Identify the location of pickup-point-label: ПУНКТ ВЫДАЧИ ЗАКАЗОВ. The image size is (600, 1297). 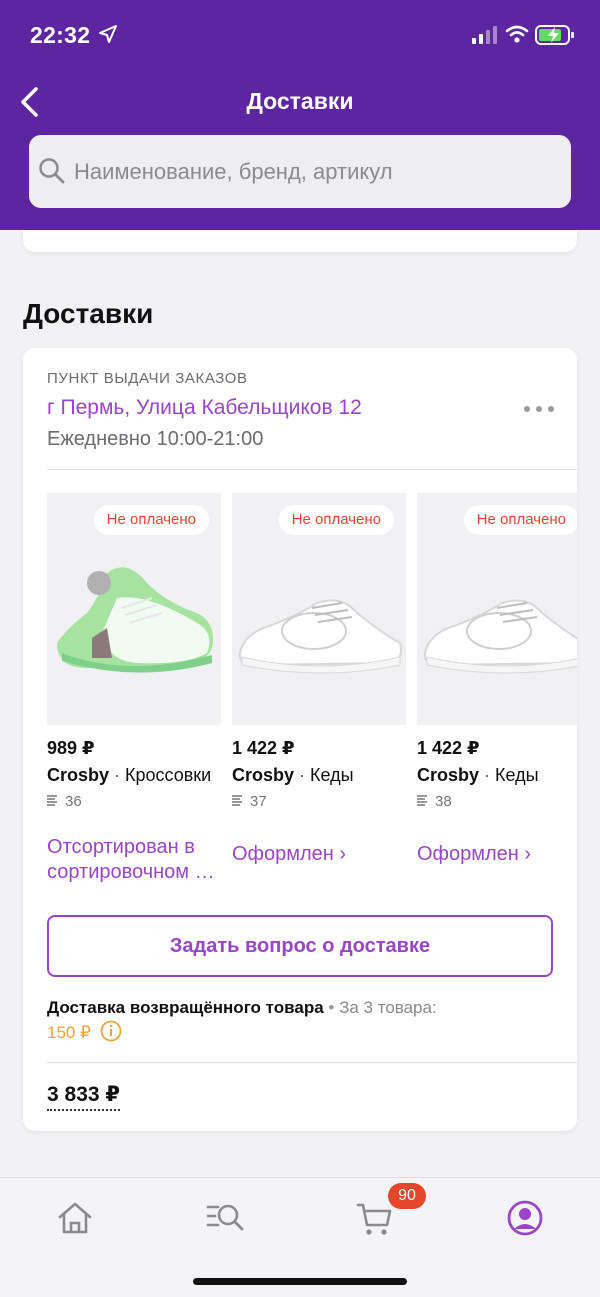
(147, 378).